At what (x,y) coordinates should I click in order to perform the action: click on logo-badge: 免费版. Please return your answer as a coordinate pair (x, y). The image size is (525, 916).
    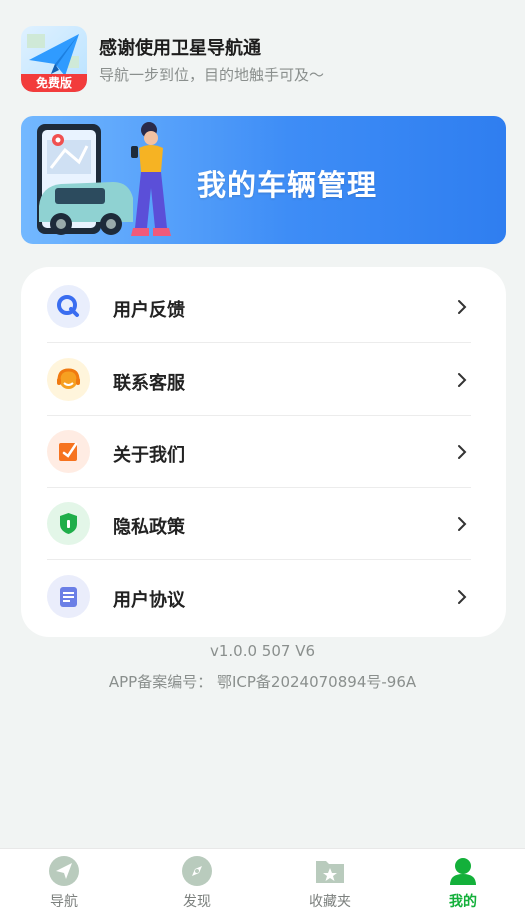
    Looking at the image, I should click on (54, 83).